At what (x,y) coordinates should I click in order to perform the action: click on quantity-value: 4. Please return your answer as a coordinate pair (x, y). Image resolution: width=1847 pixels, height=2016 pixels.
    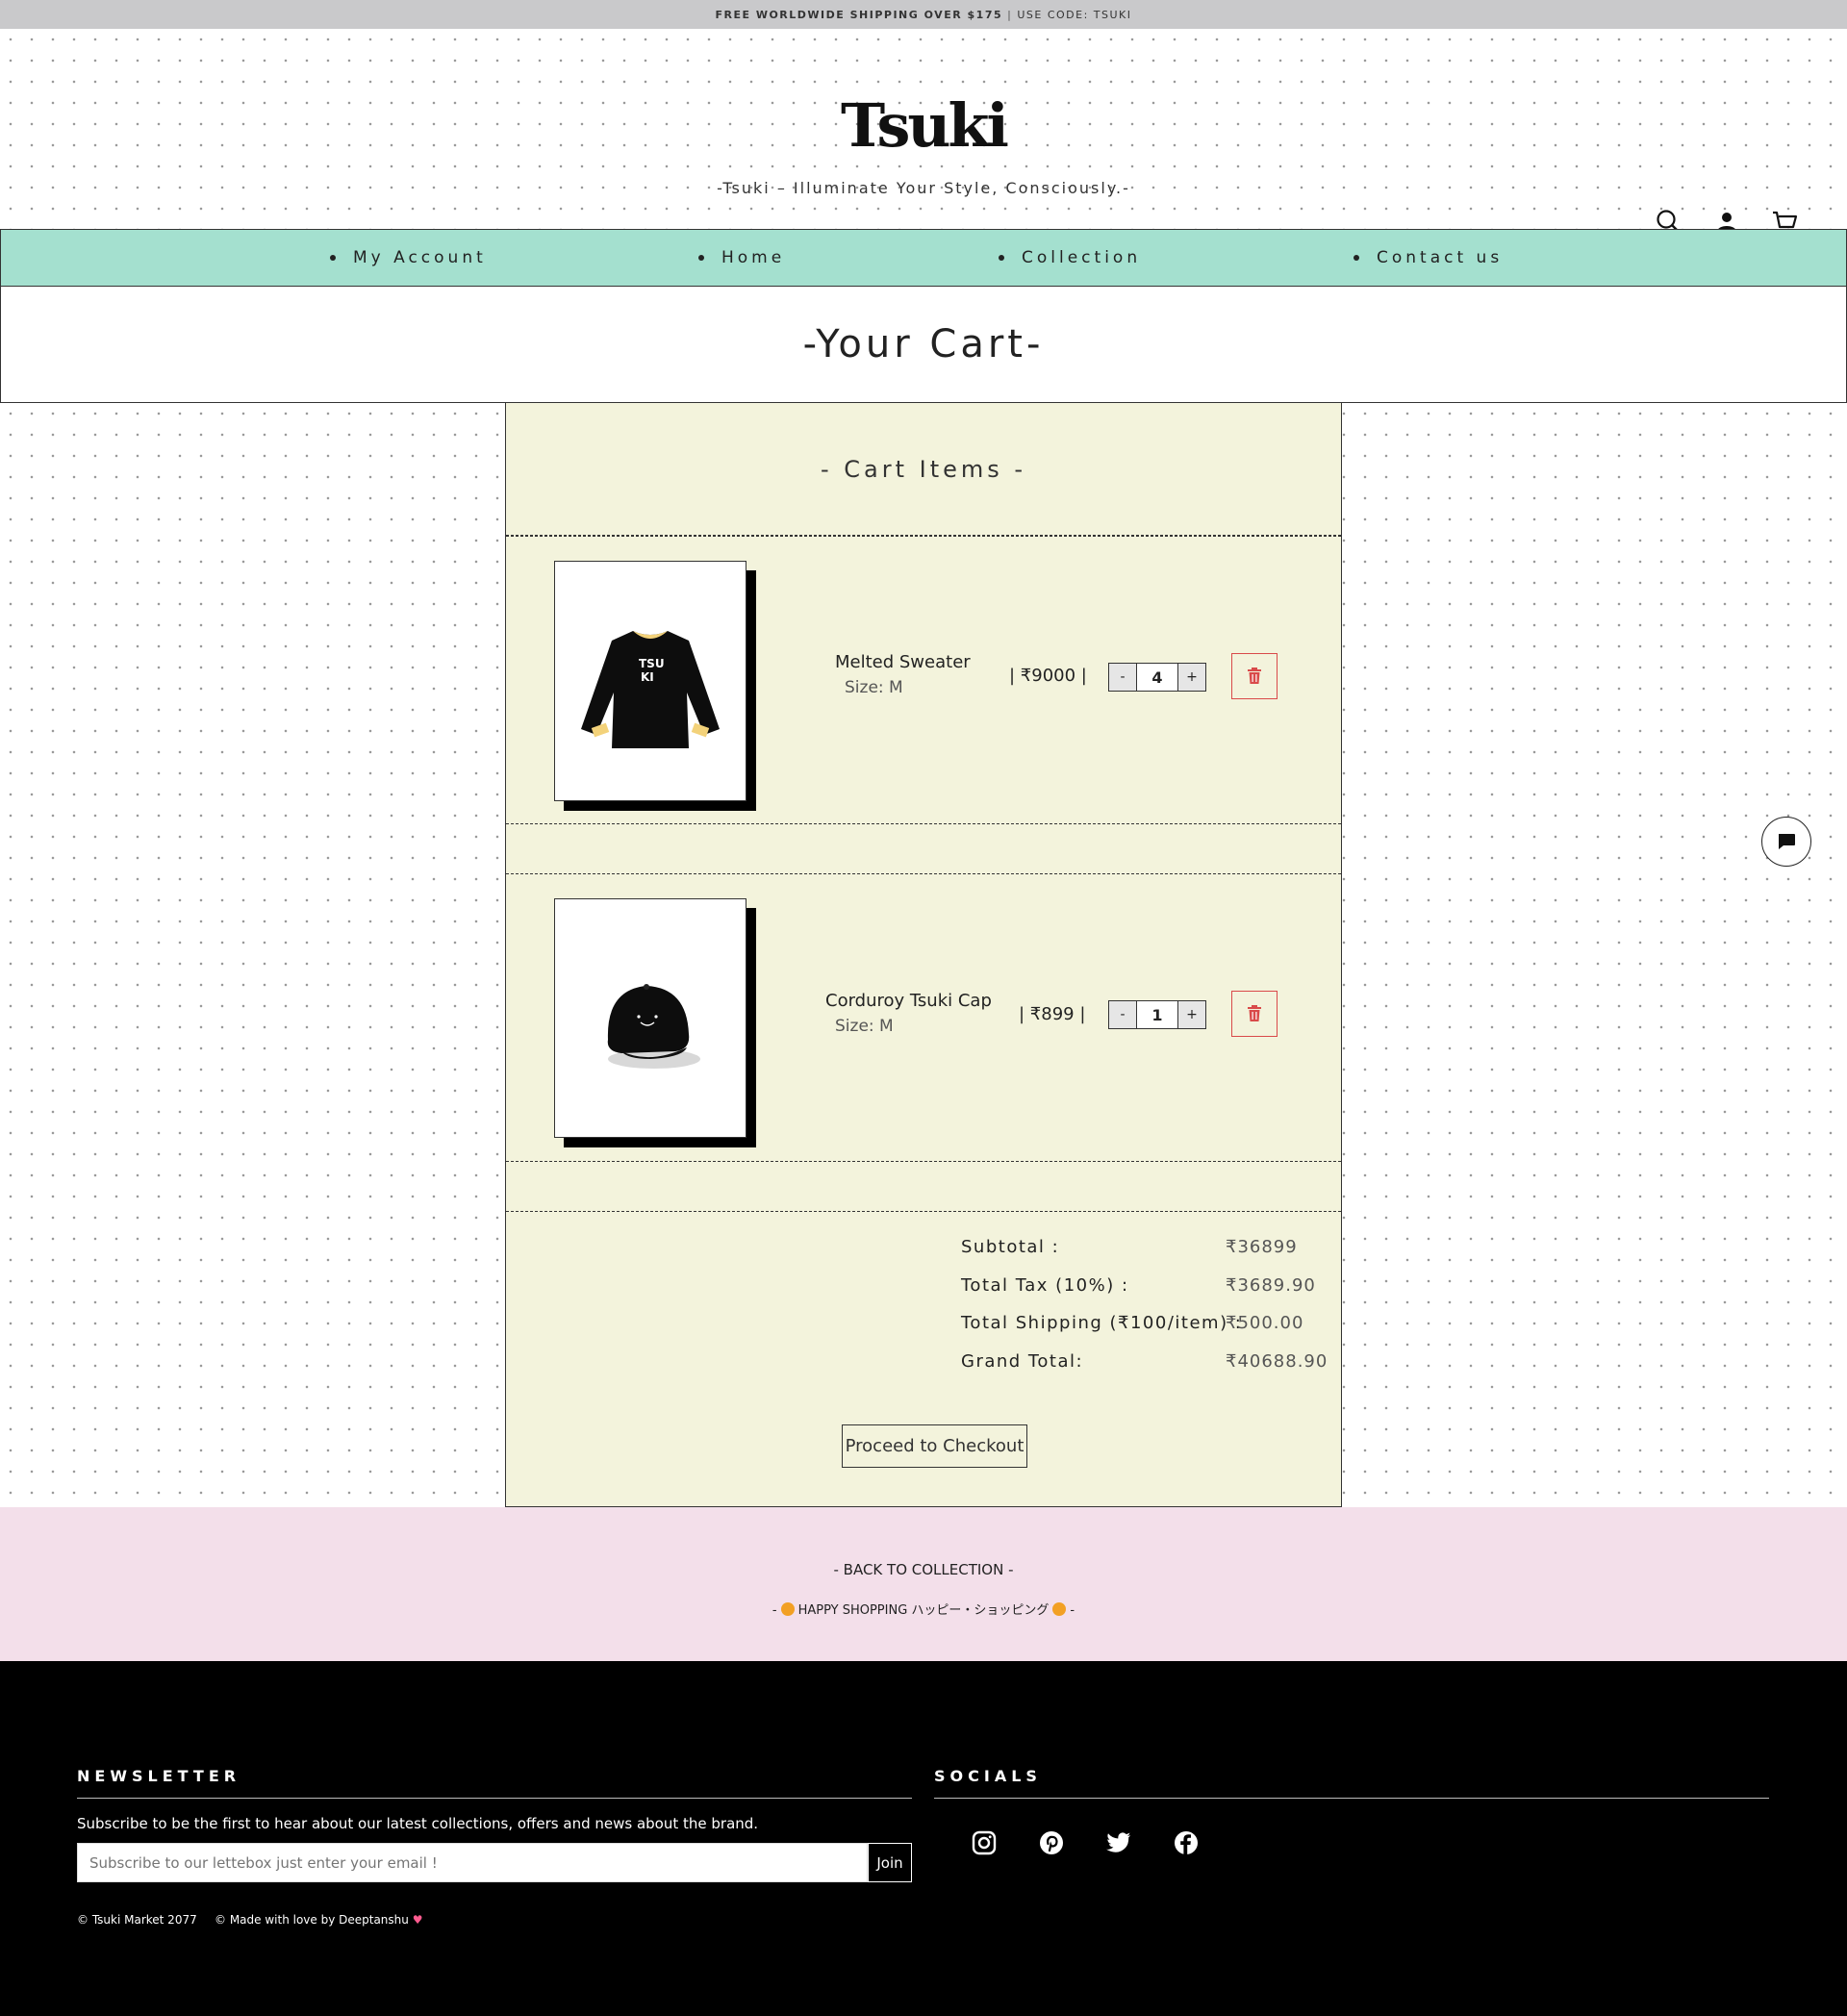
    Looking at the image, I should click on (1157, 678).